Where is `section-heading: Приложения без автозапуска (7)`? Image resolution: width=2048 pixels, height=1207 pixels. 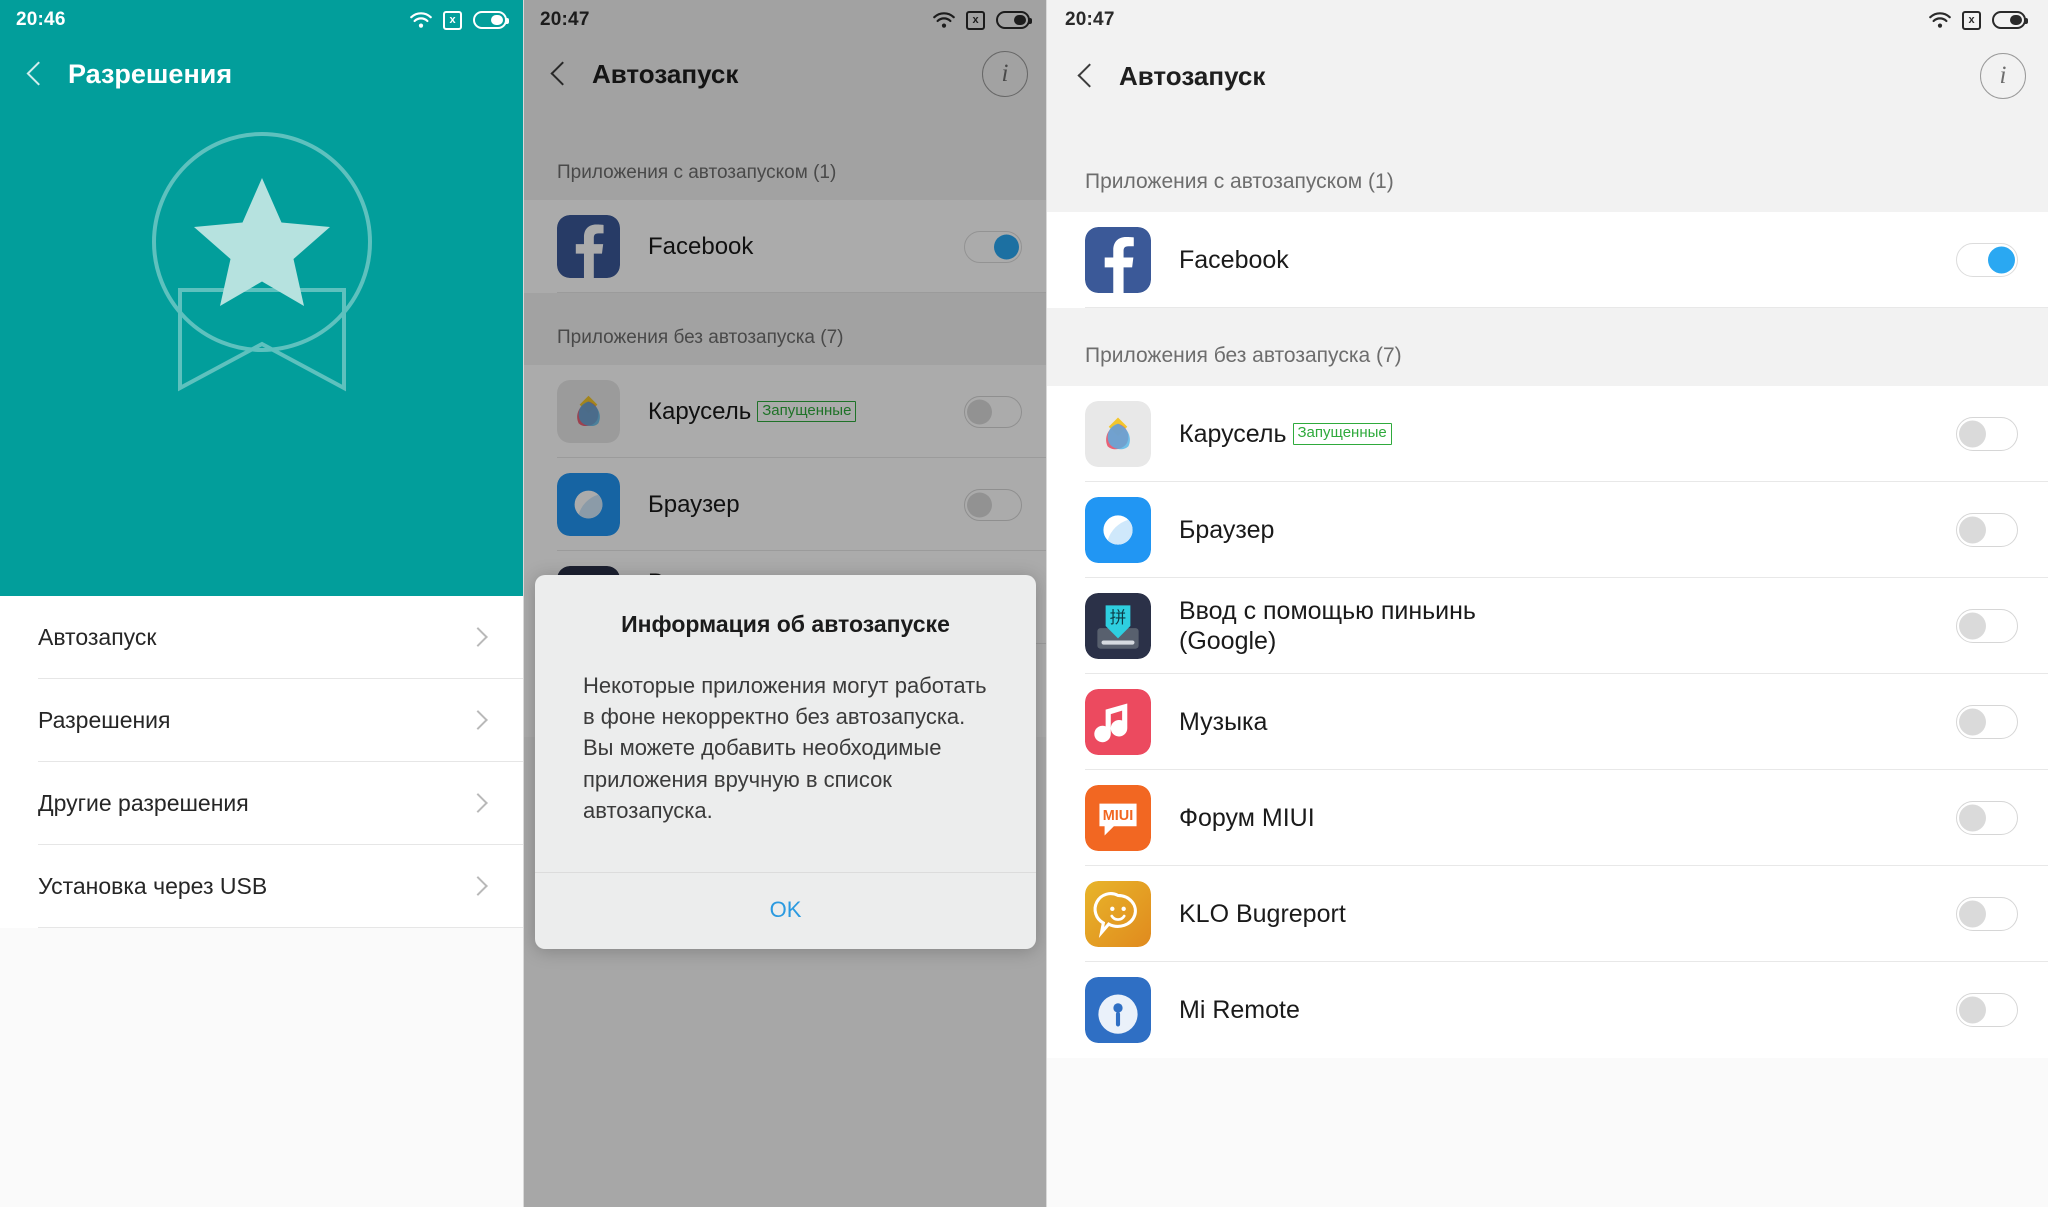
section-heading: Приложения без автозапуска (7) is located at coordinates (1547, 347).